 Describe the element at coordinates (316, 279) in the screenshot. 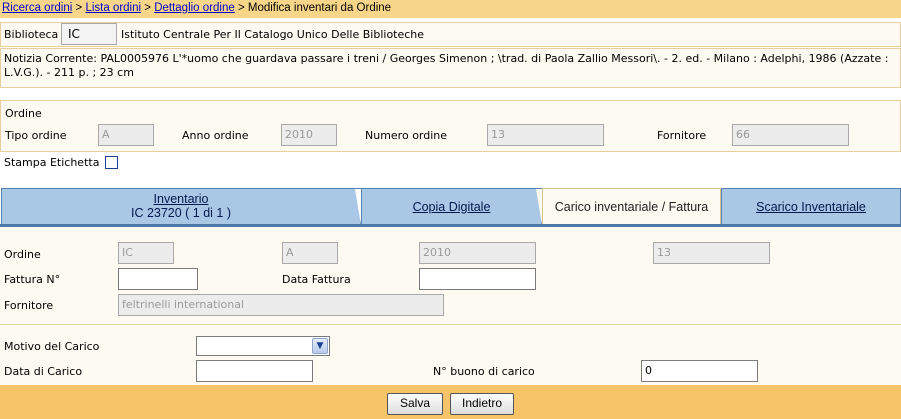

I see `data-fattura-label: Data Fattura` at that location.